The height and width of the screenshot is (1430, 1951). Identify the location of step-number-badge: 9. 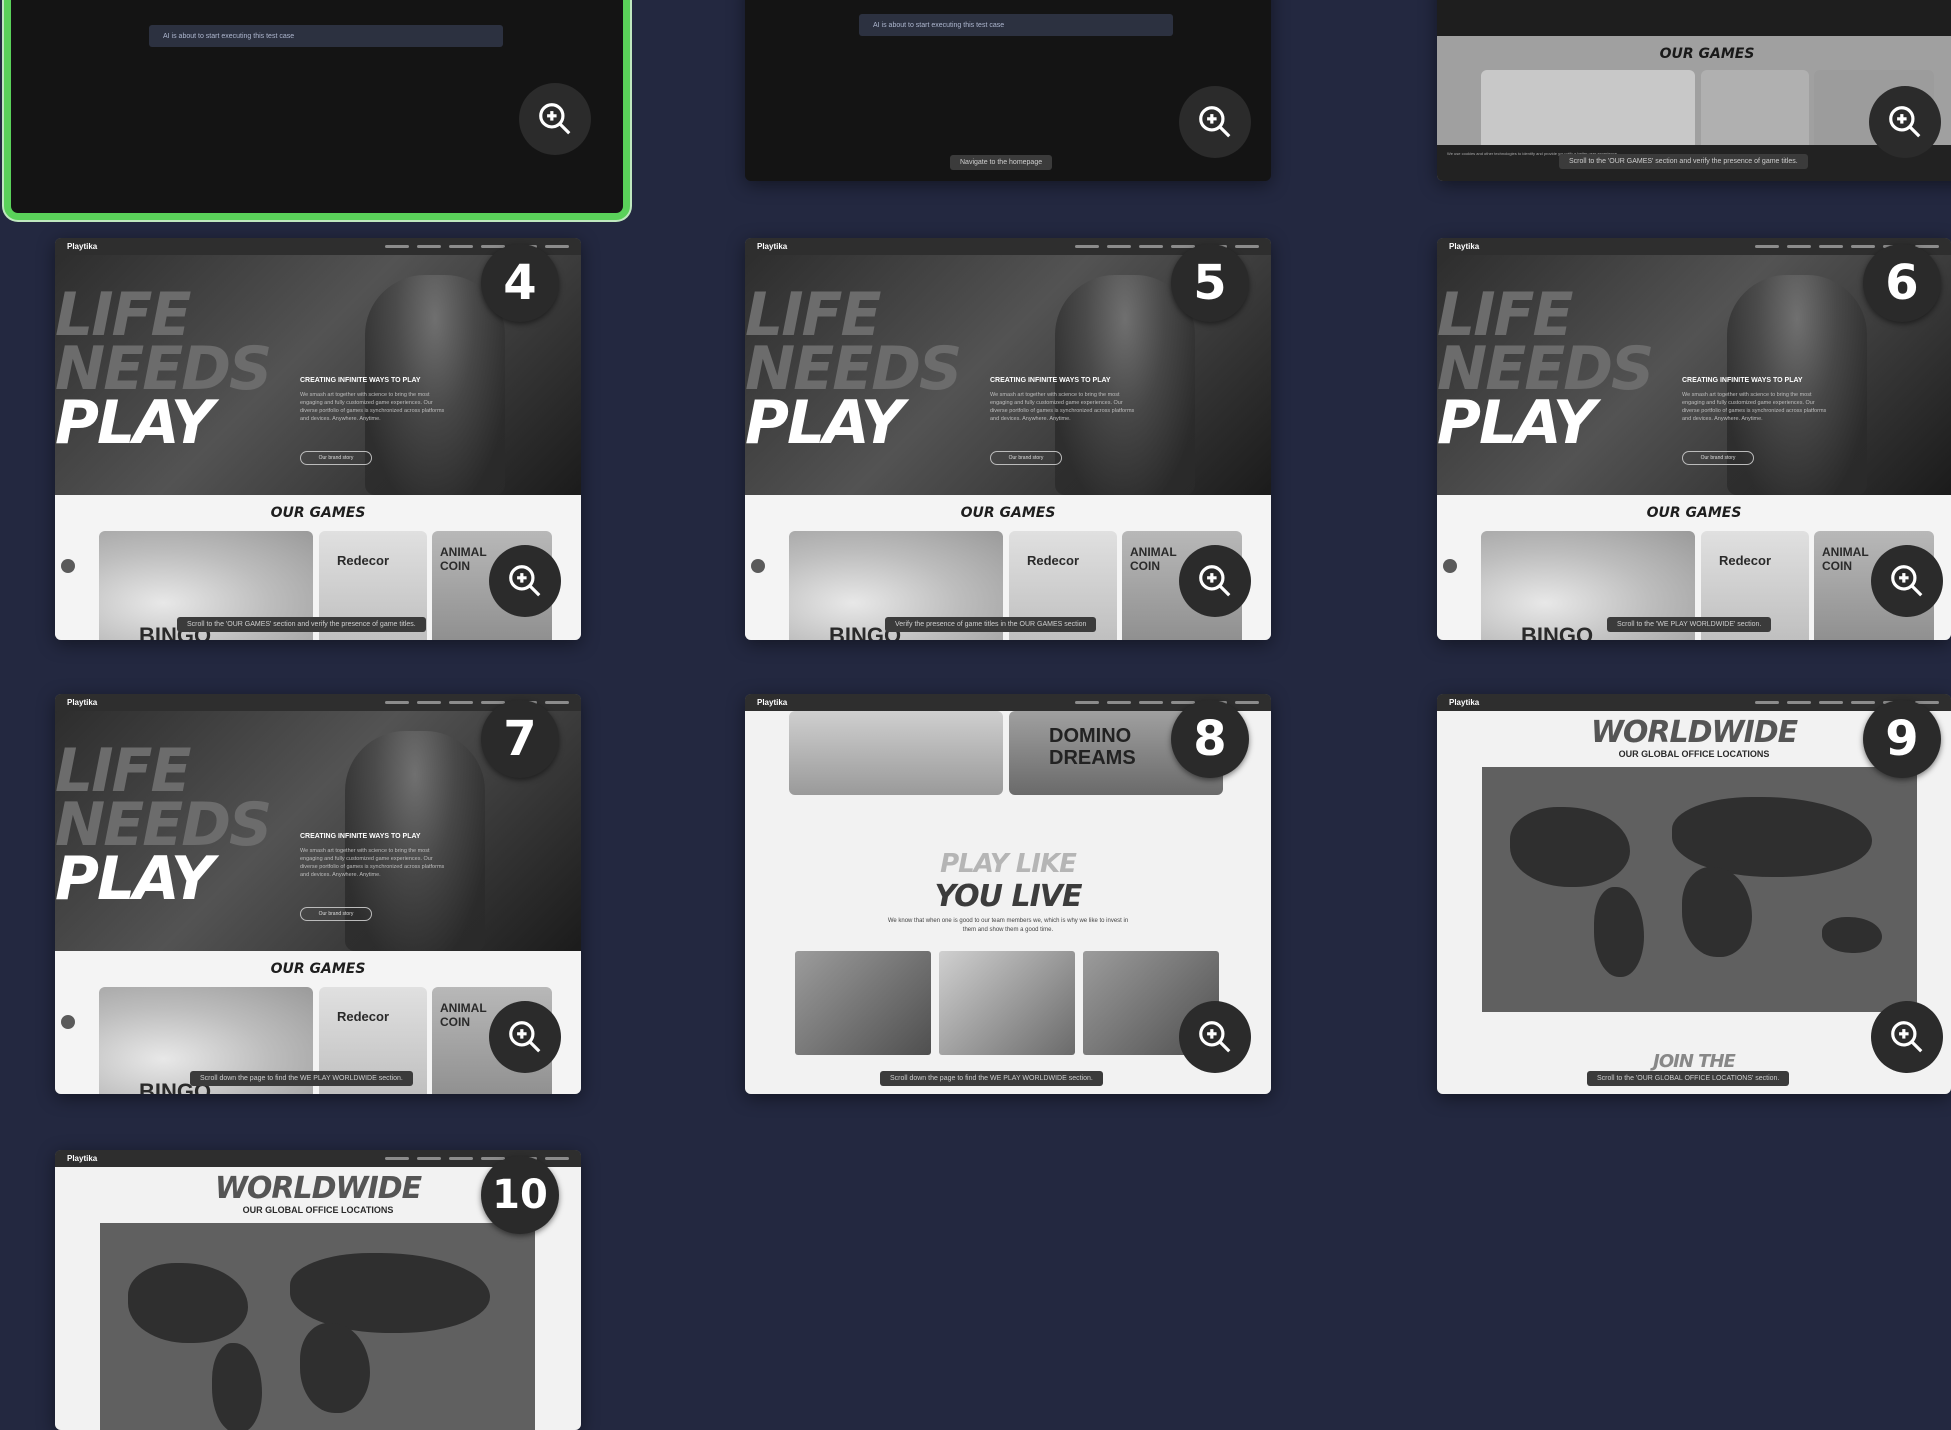
(1902, 739).